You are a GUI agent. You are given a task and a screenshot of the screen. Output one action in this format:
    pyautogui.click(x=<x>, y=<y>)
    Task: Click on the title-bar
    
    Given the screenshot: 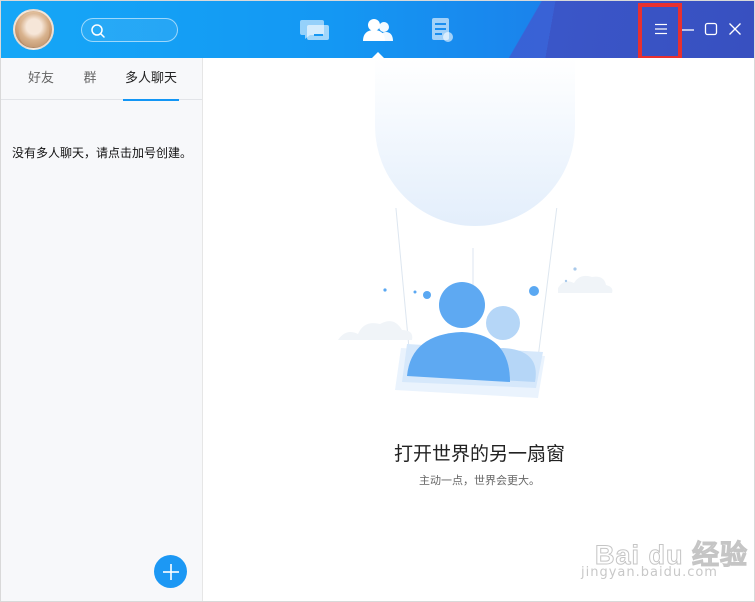 What is the action you would take?
    pyautogui.click(x=377, y=29)
    